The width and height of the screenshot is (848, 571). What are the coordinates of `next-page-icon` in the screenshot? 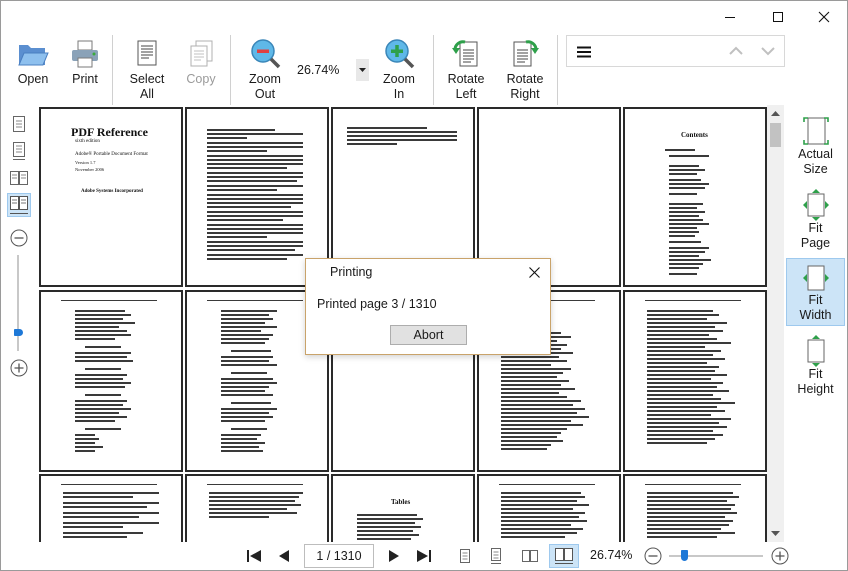 It's located at (394, 556).